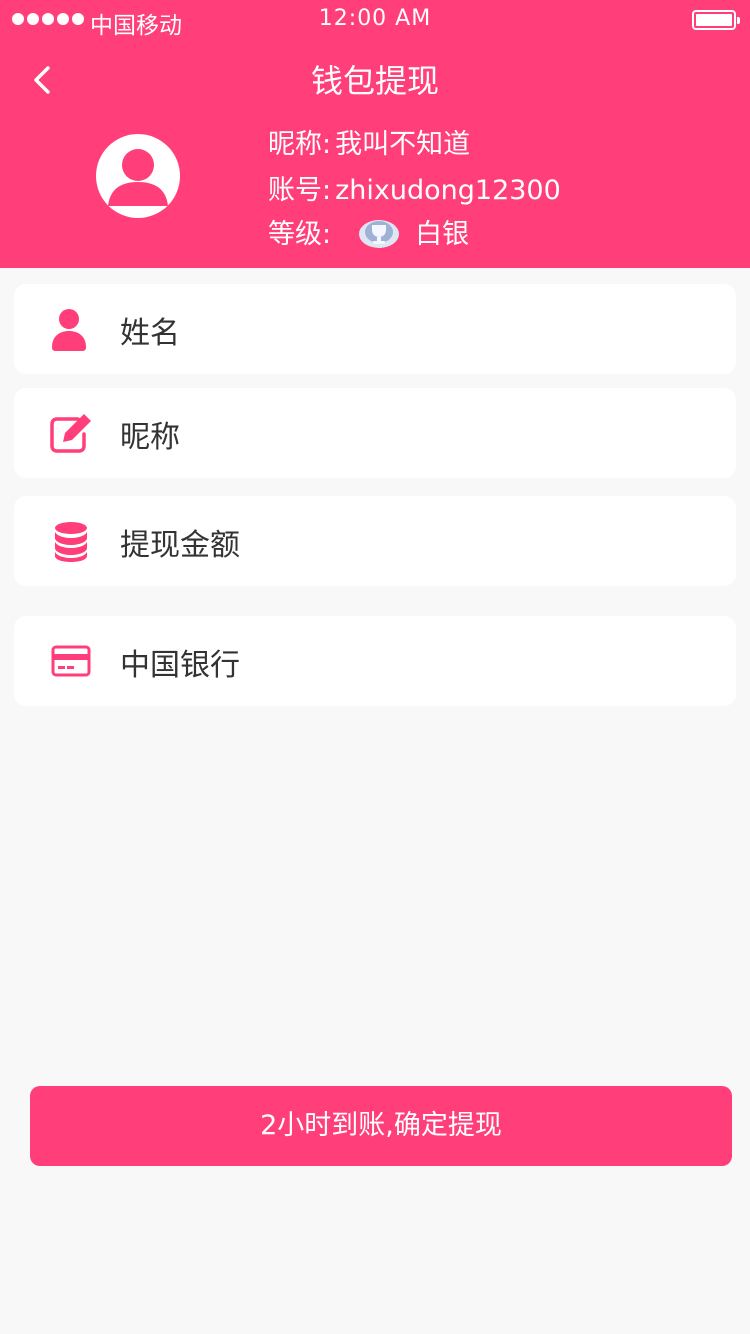  I want to click on user-icon, so click(69, 330).